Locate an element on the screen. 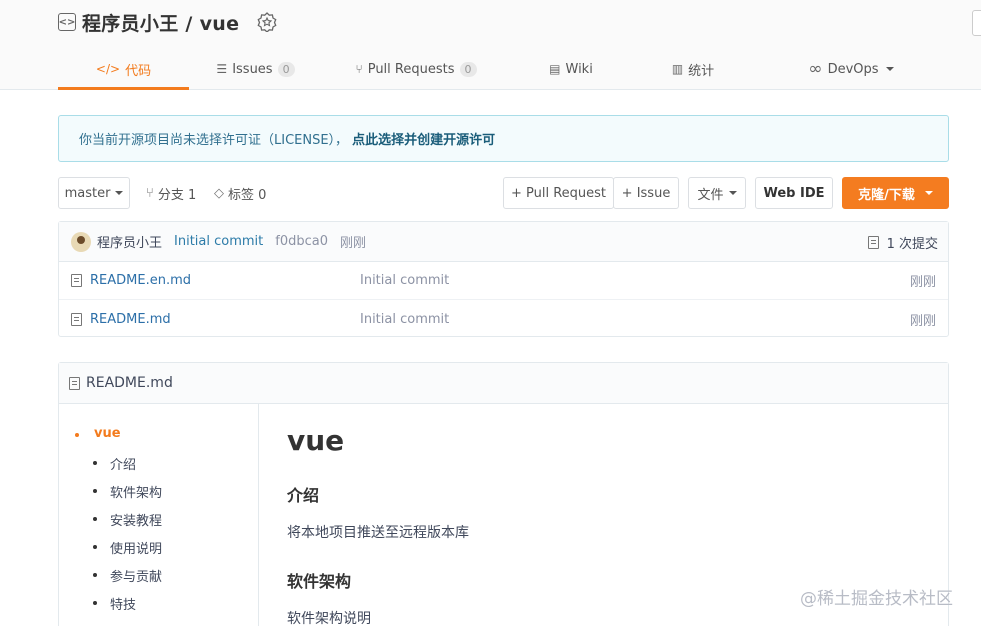 This screenshot has height=626, width=981. tab-issues: ☰ Issues 0 is located at coordinates (255, 69).